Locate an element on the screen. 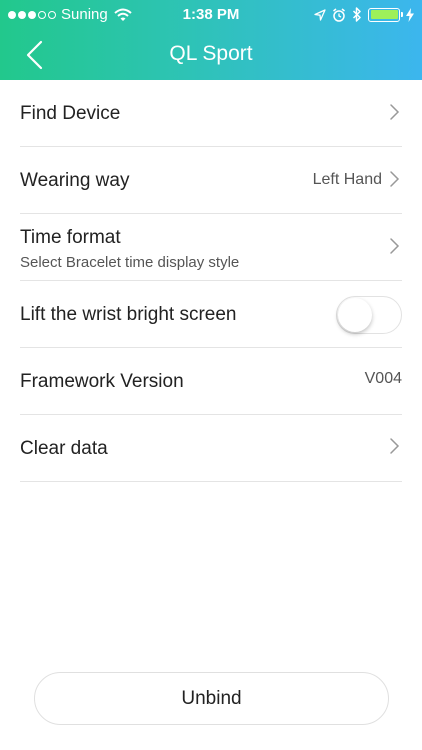 This screenshot has width=422, height=750. bluetooth-icon is located at coordinates (356, 14).